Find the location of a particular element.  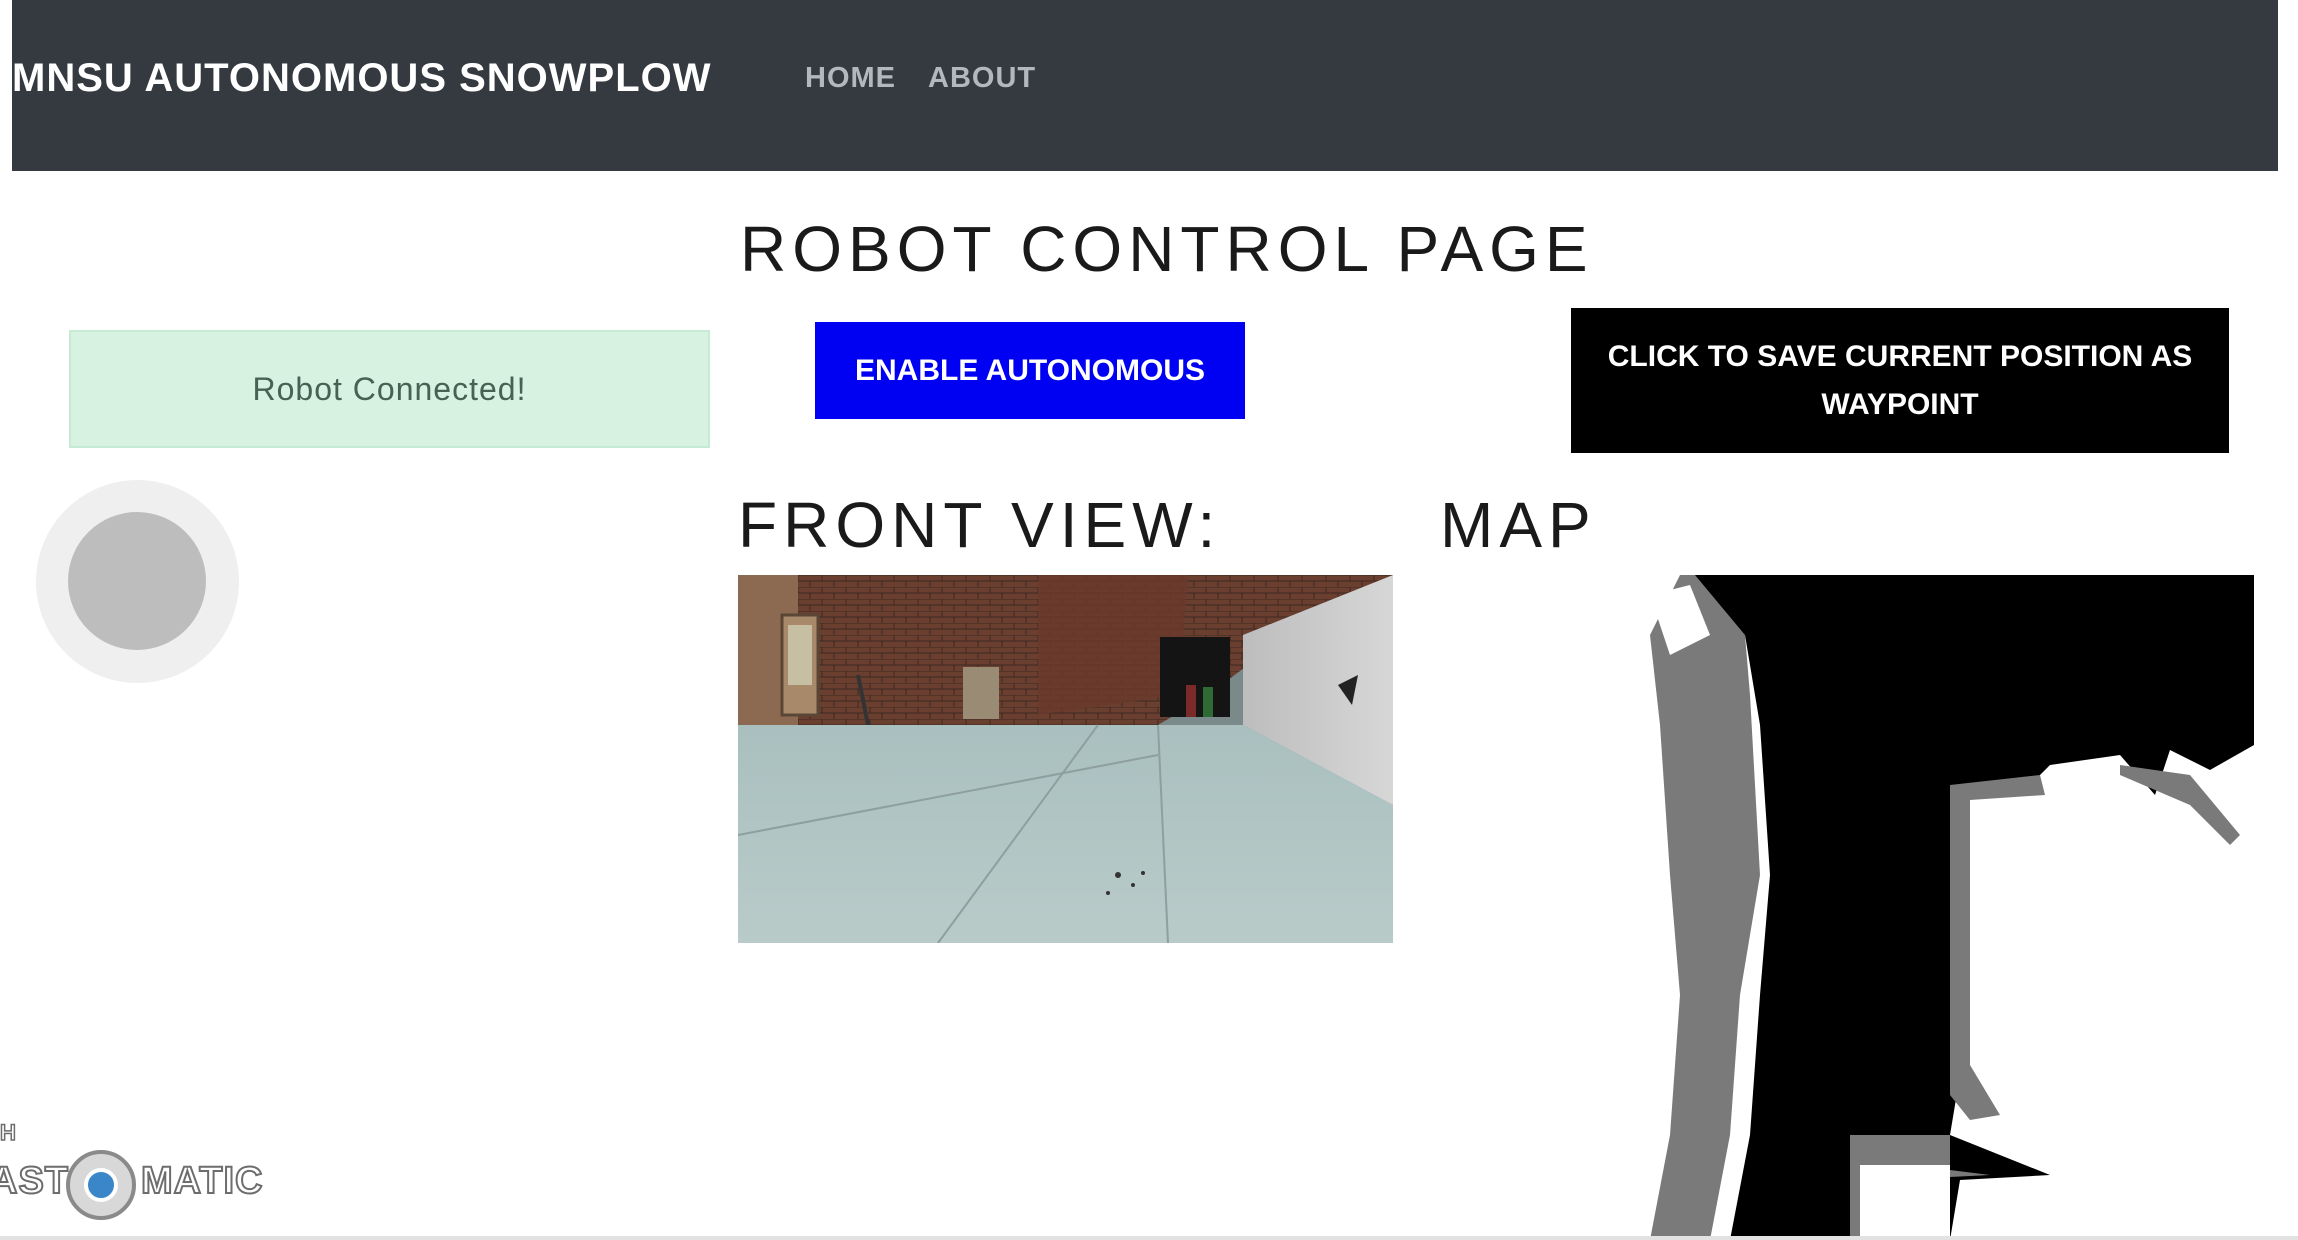

bottom-edge is located at coordinates (1149, 1238).